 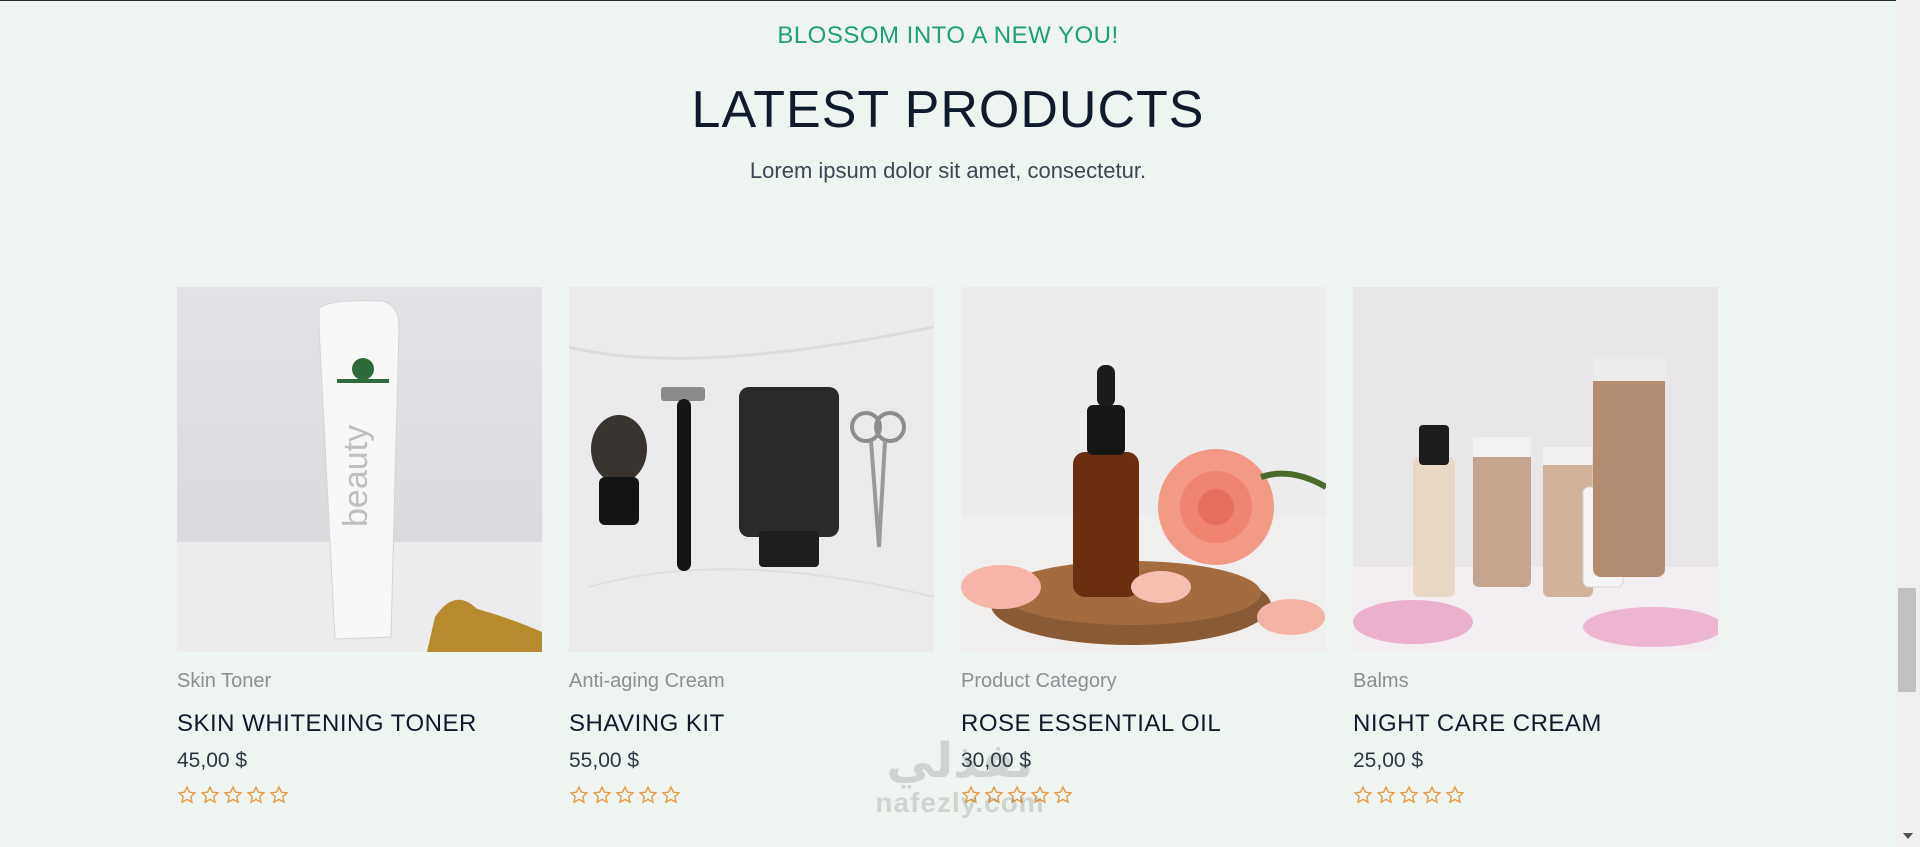 I want to click on watermark: نفذلي nafezly.com, so click(x=960, y=777).